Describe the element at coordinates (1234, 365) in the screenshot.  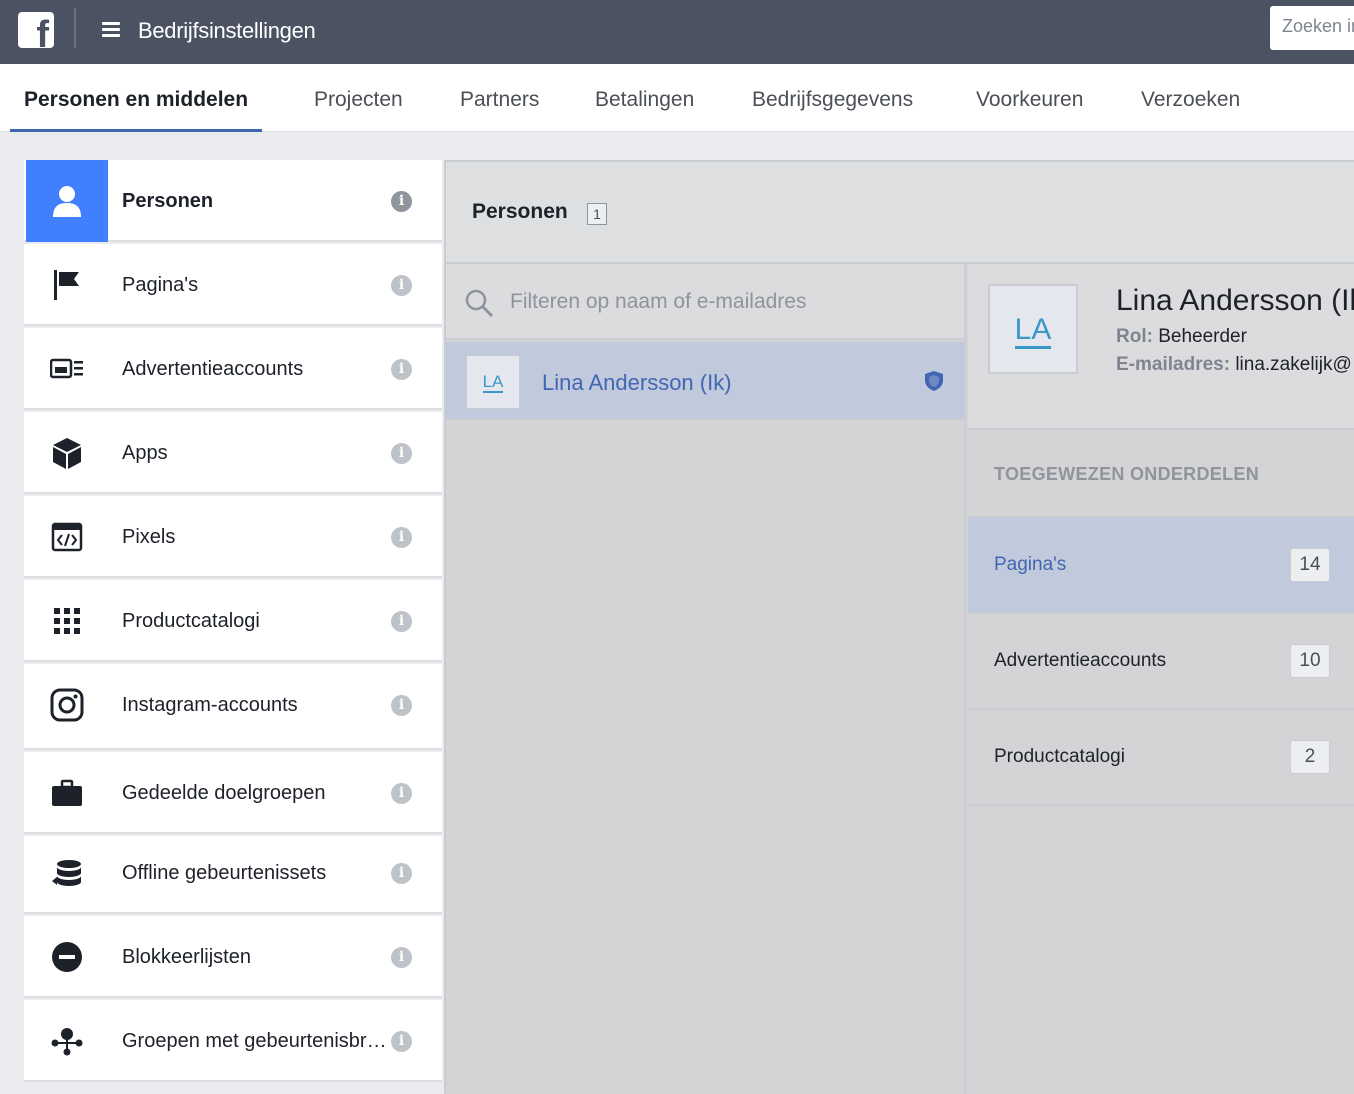
I see `email-line: E-mailadres: lina.zakelijk@` at that location.